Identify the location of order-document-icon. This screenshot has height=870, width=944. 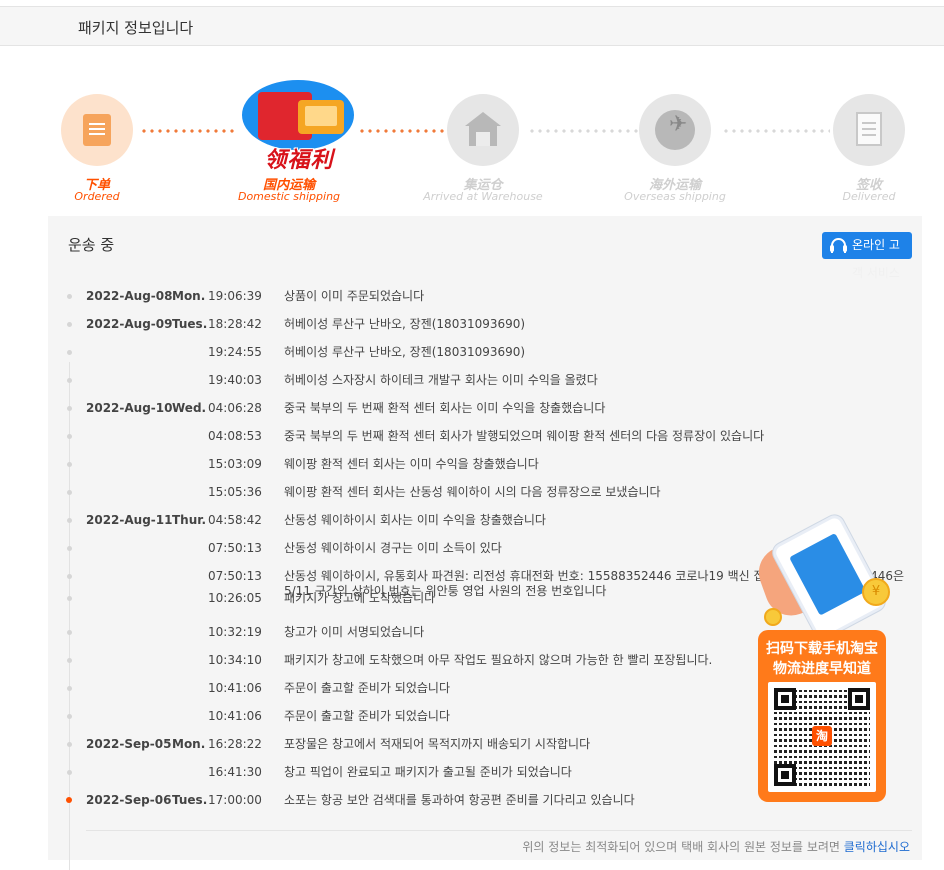
(97, 130).